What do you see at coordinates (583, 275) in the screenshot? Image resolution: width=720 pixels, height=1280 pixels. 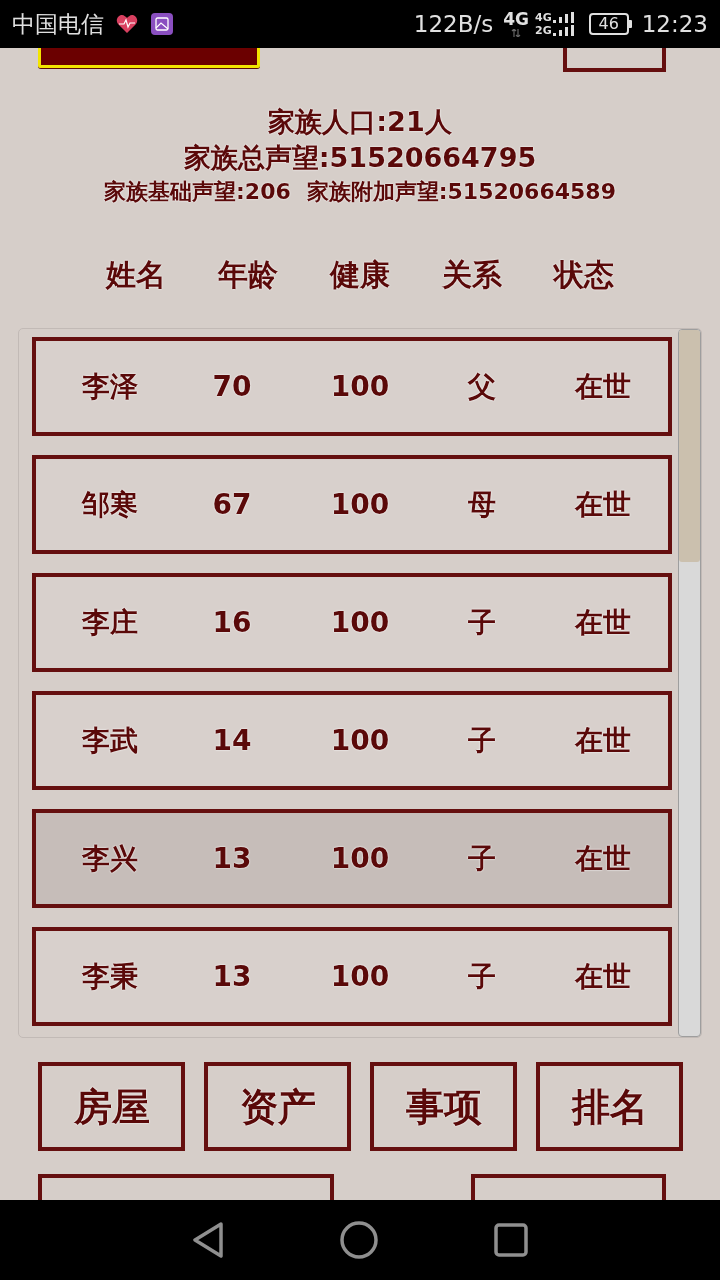 I see `column-header: 状态` at bounding box center [583, 275].